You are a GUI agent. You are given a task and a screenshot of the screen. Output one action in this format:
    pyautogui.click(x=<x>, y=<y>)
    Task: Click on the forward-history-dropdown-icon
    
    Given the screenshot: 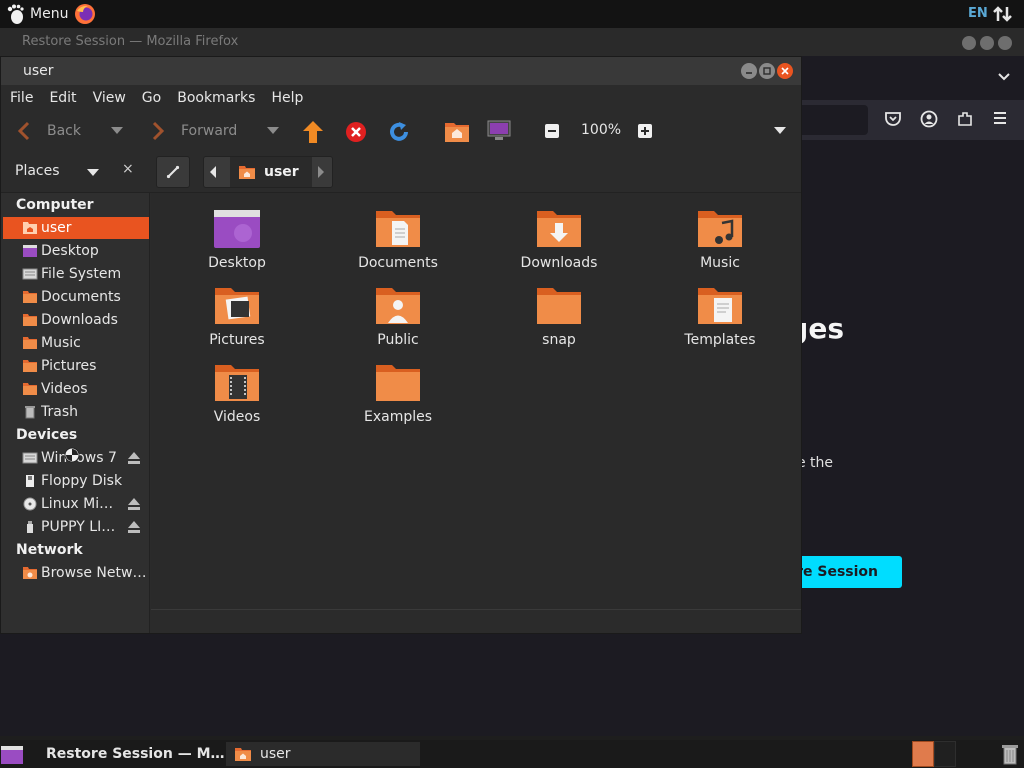 What is the action you would take?
    pyautogui.click(x=273, y=131)
    